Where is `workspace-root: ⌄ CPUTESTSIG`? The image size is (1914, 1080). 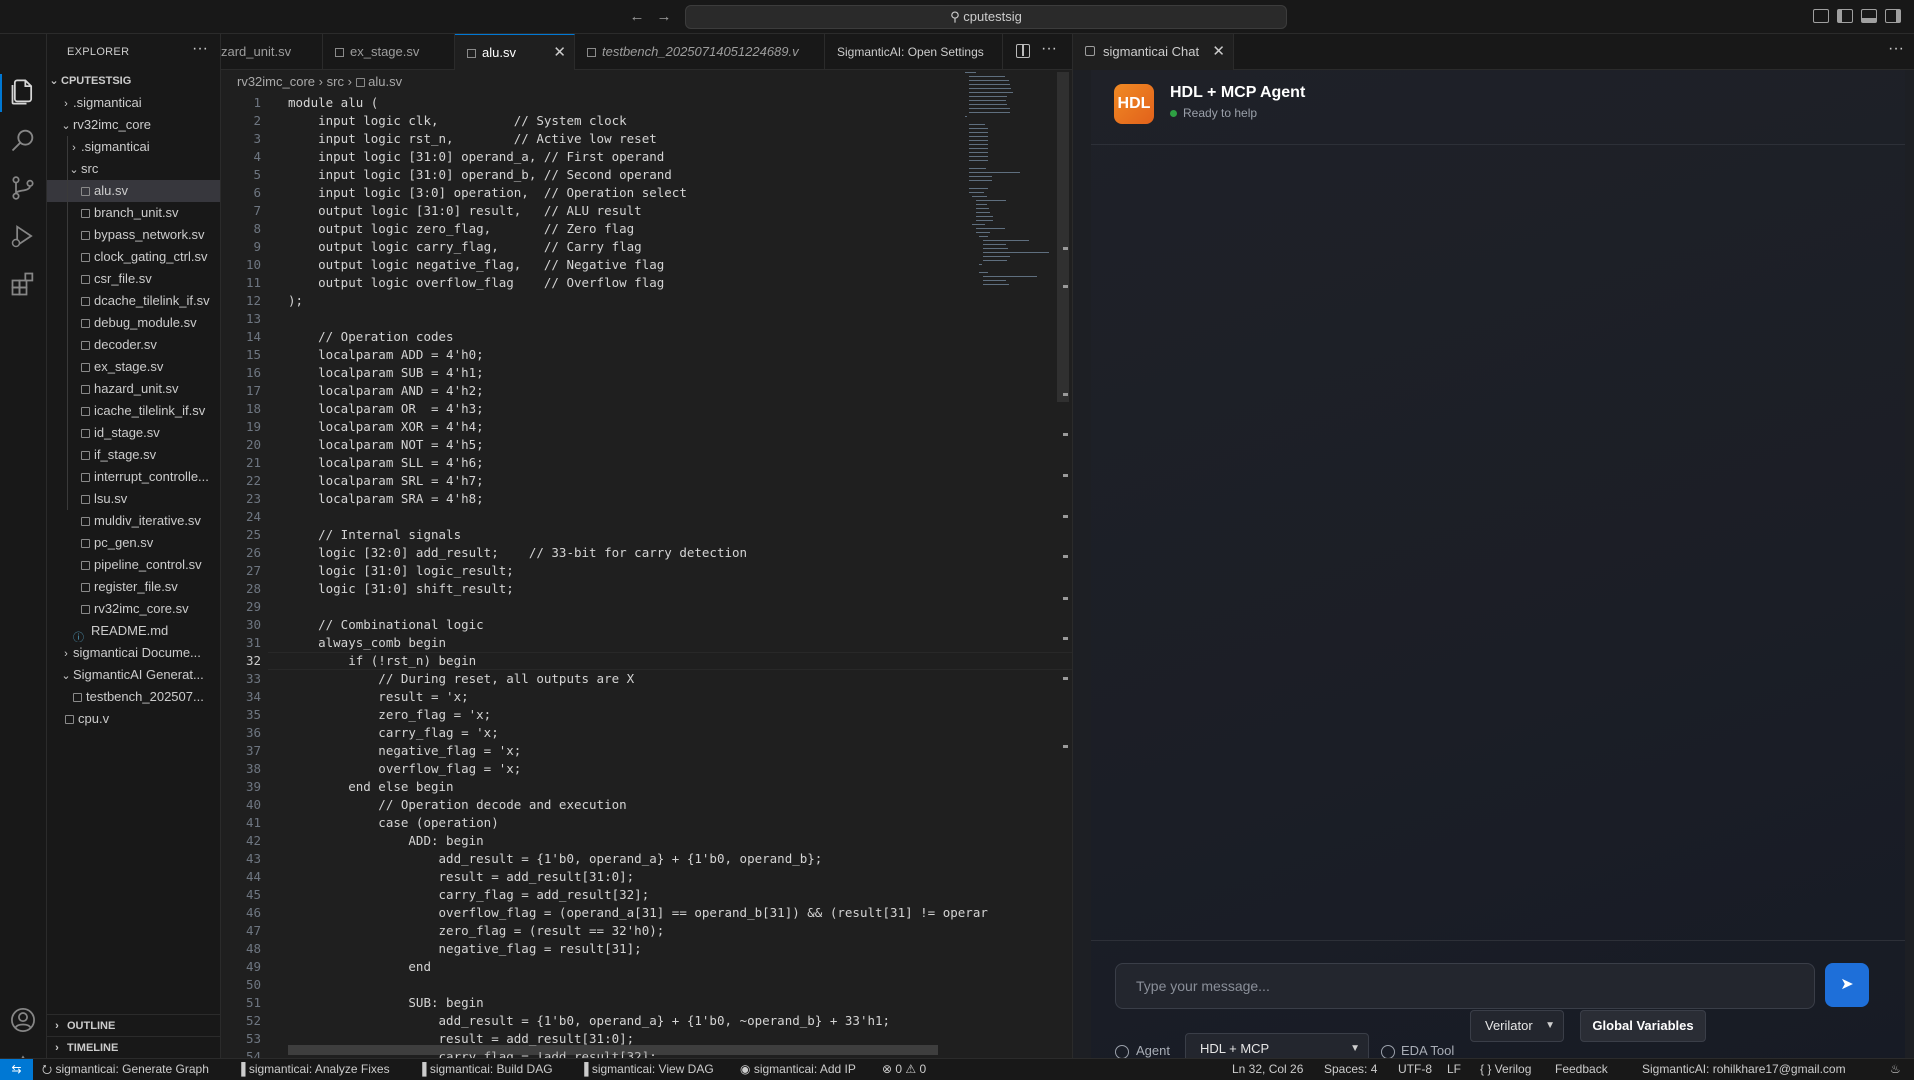
workspace-root: ⌄ CPUTESTSIG is located at coordinates (133, 81).